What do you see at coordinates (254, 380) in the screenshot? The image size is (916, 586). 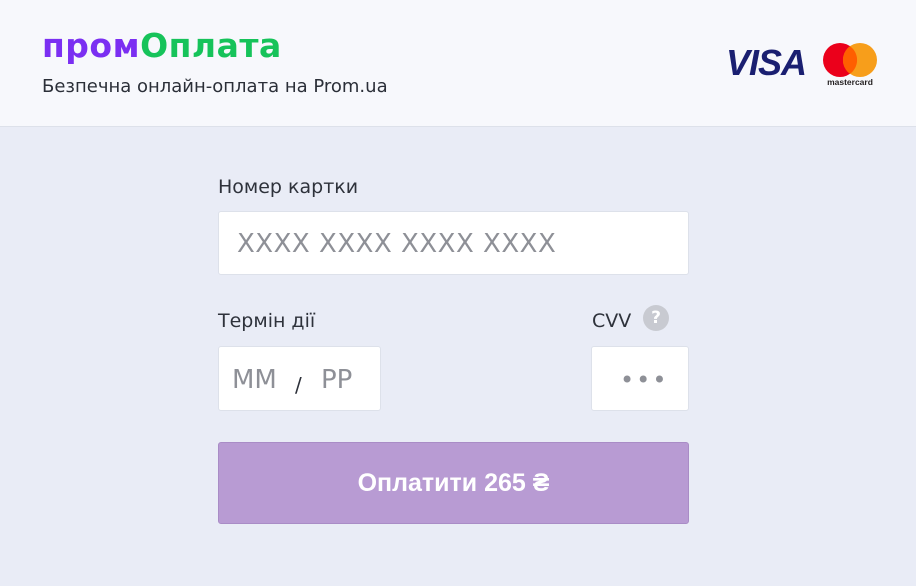 I see `expiry-month-placeholder: MM` at bounding box center [254, 380].